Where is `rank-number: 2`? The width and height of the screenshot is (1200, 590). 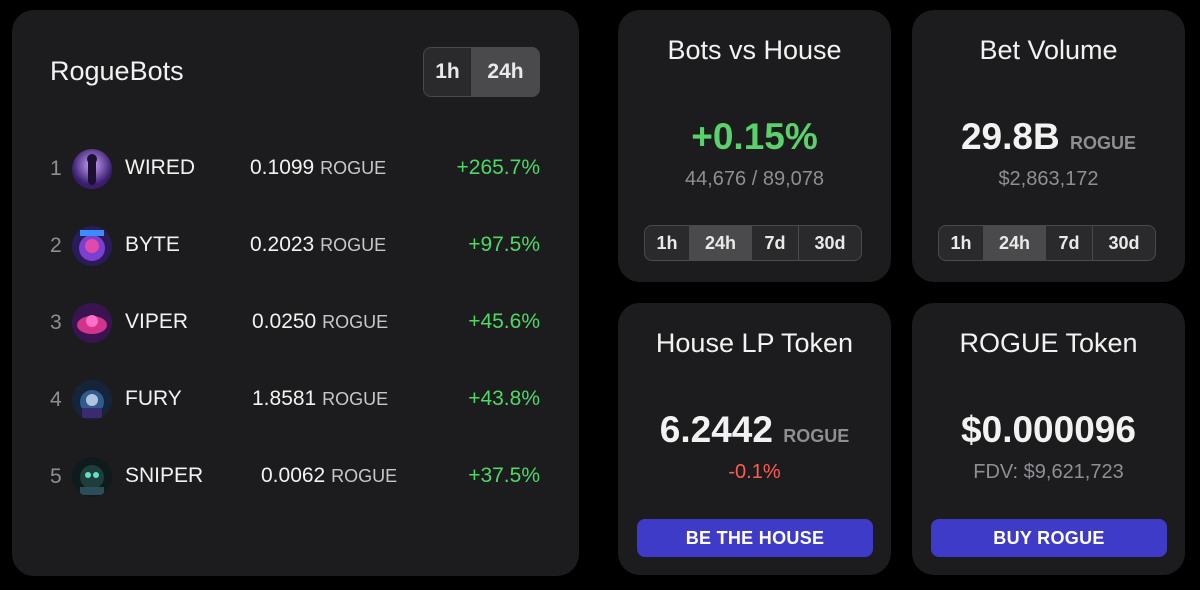
rank-number: 2 is located at coordinates (56, 245).